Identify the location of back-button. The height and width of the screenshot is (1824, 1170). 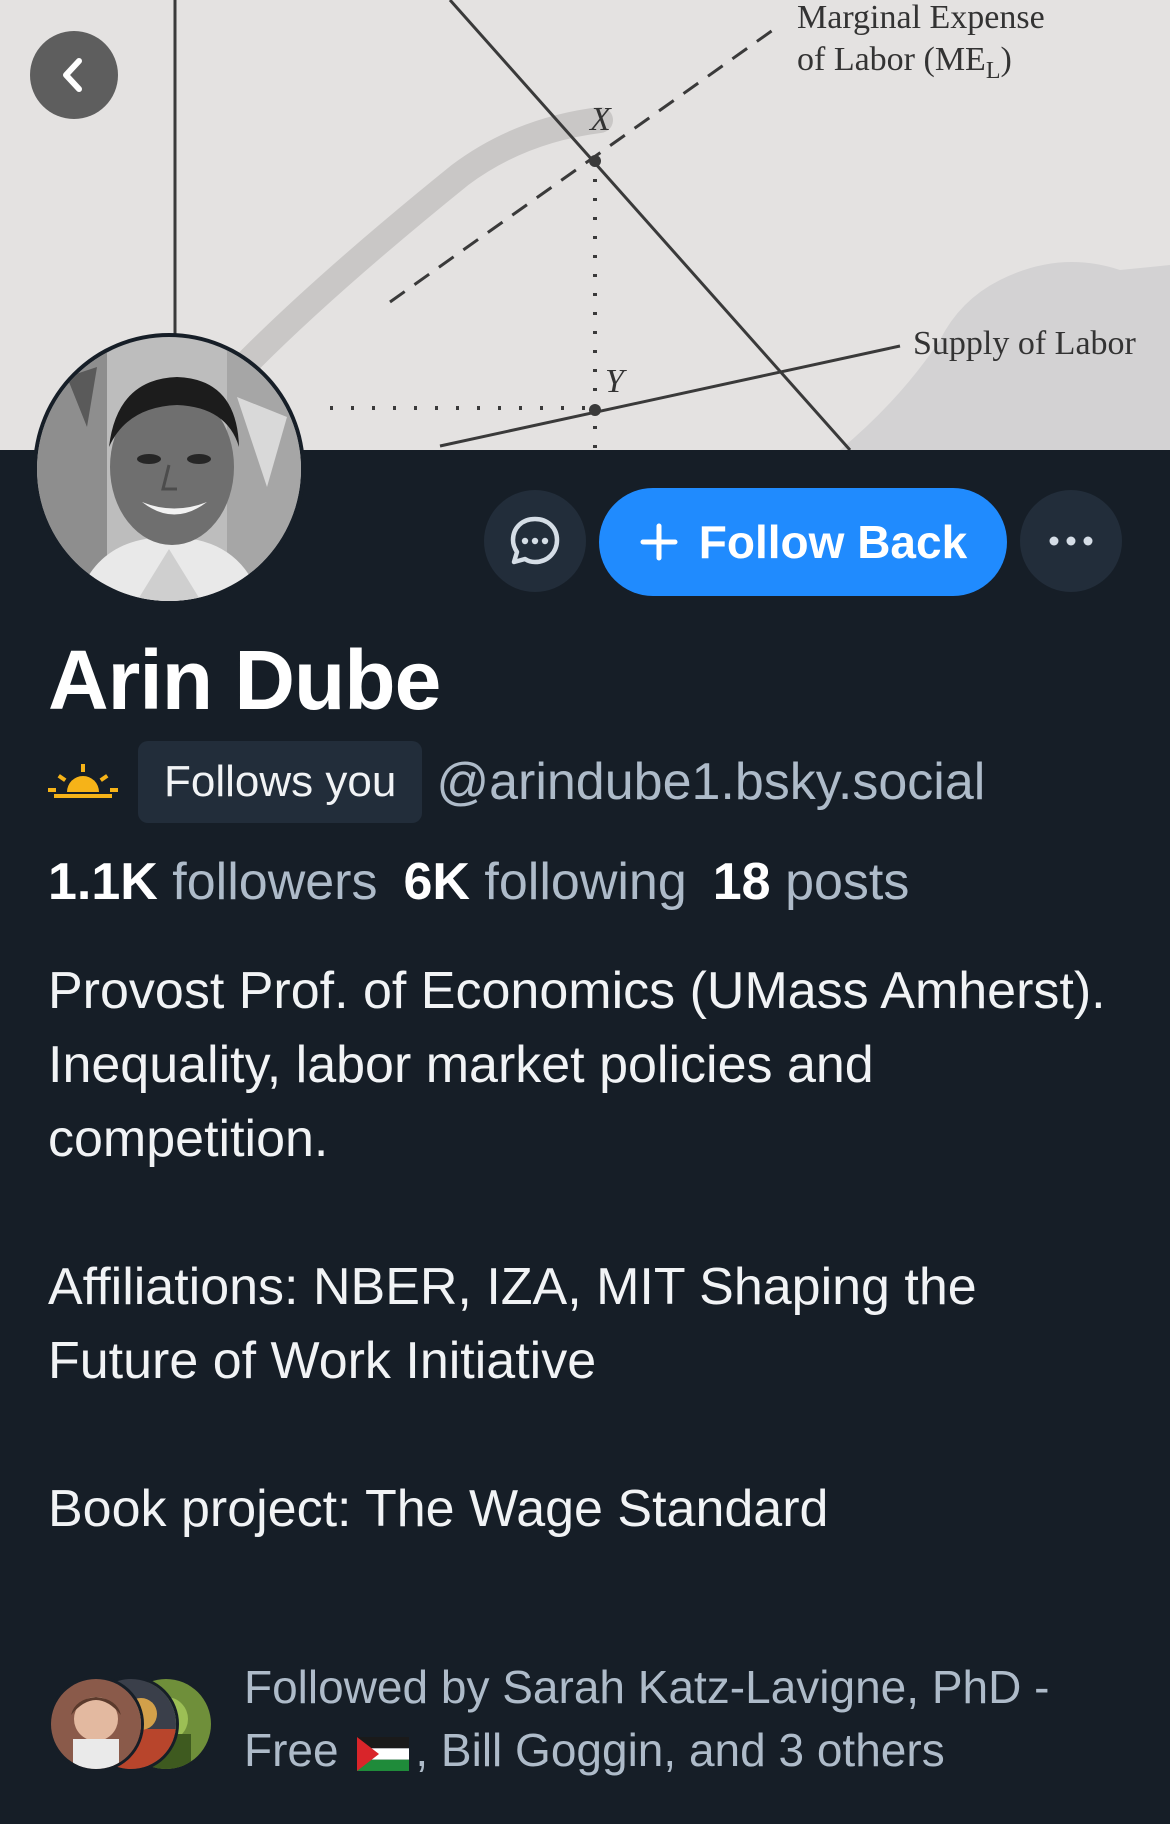
(74, 75).